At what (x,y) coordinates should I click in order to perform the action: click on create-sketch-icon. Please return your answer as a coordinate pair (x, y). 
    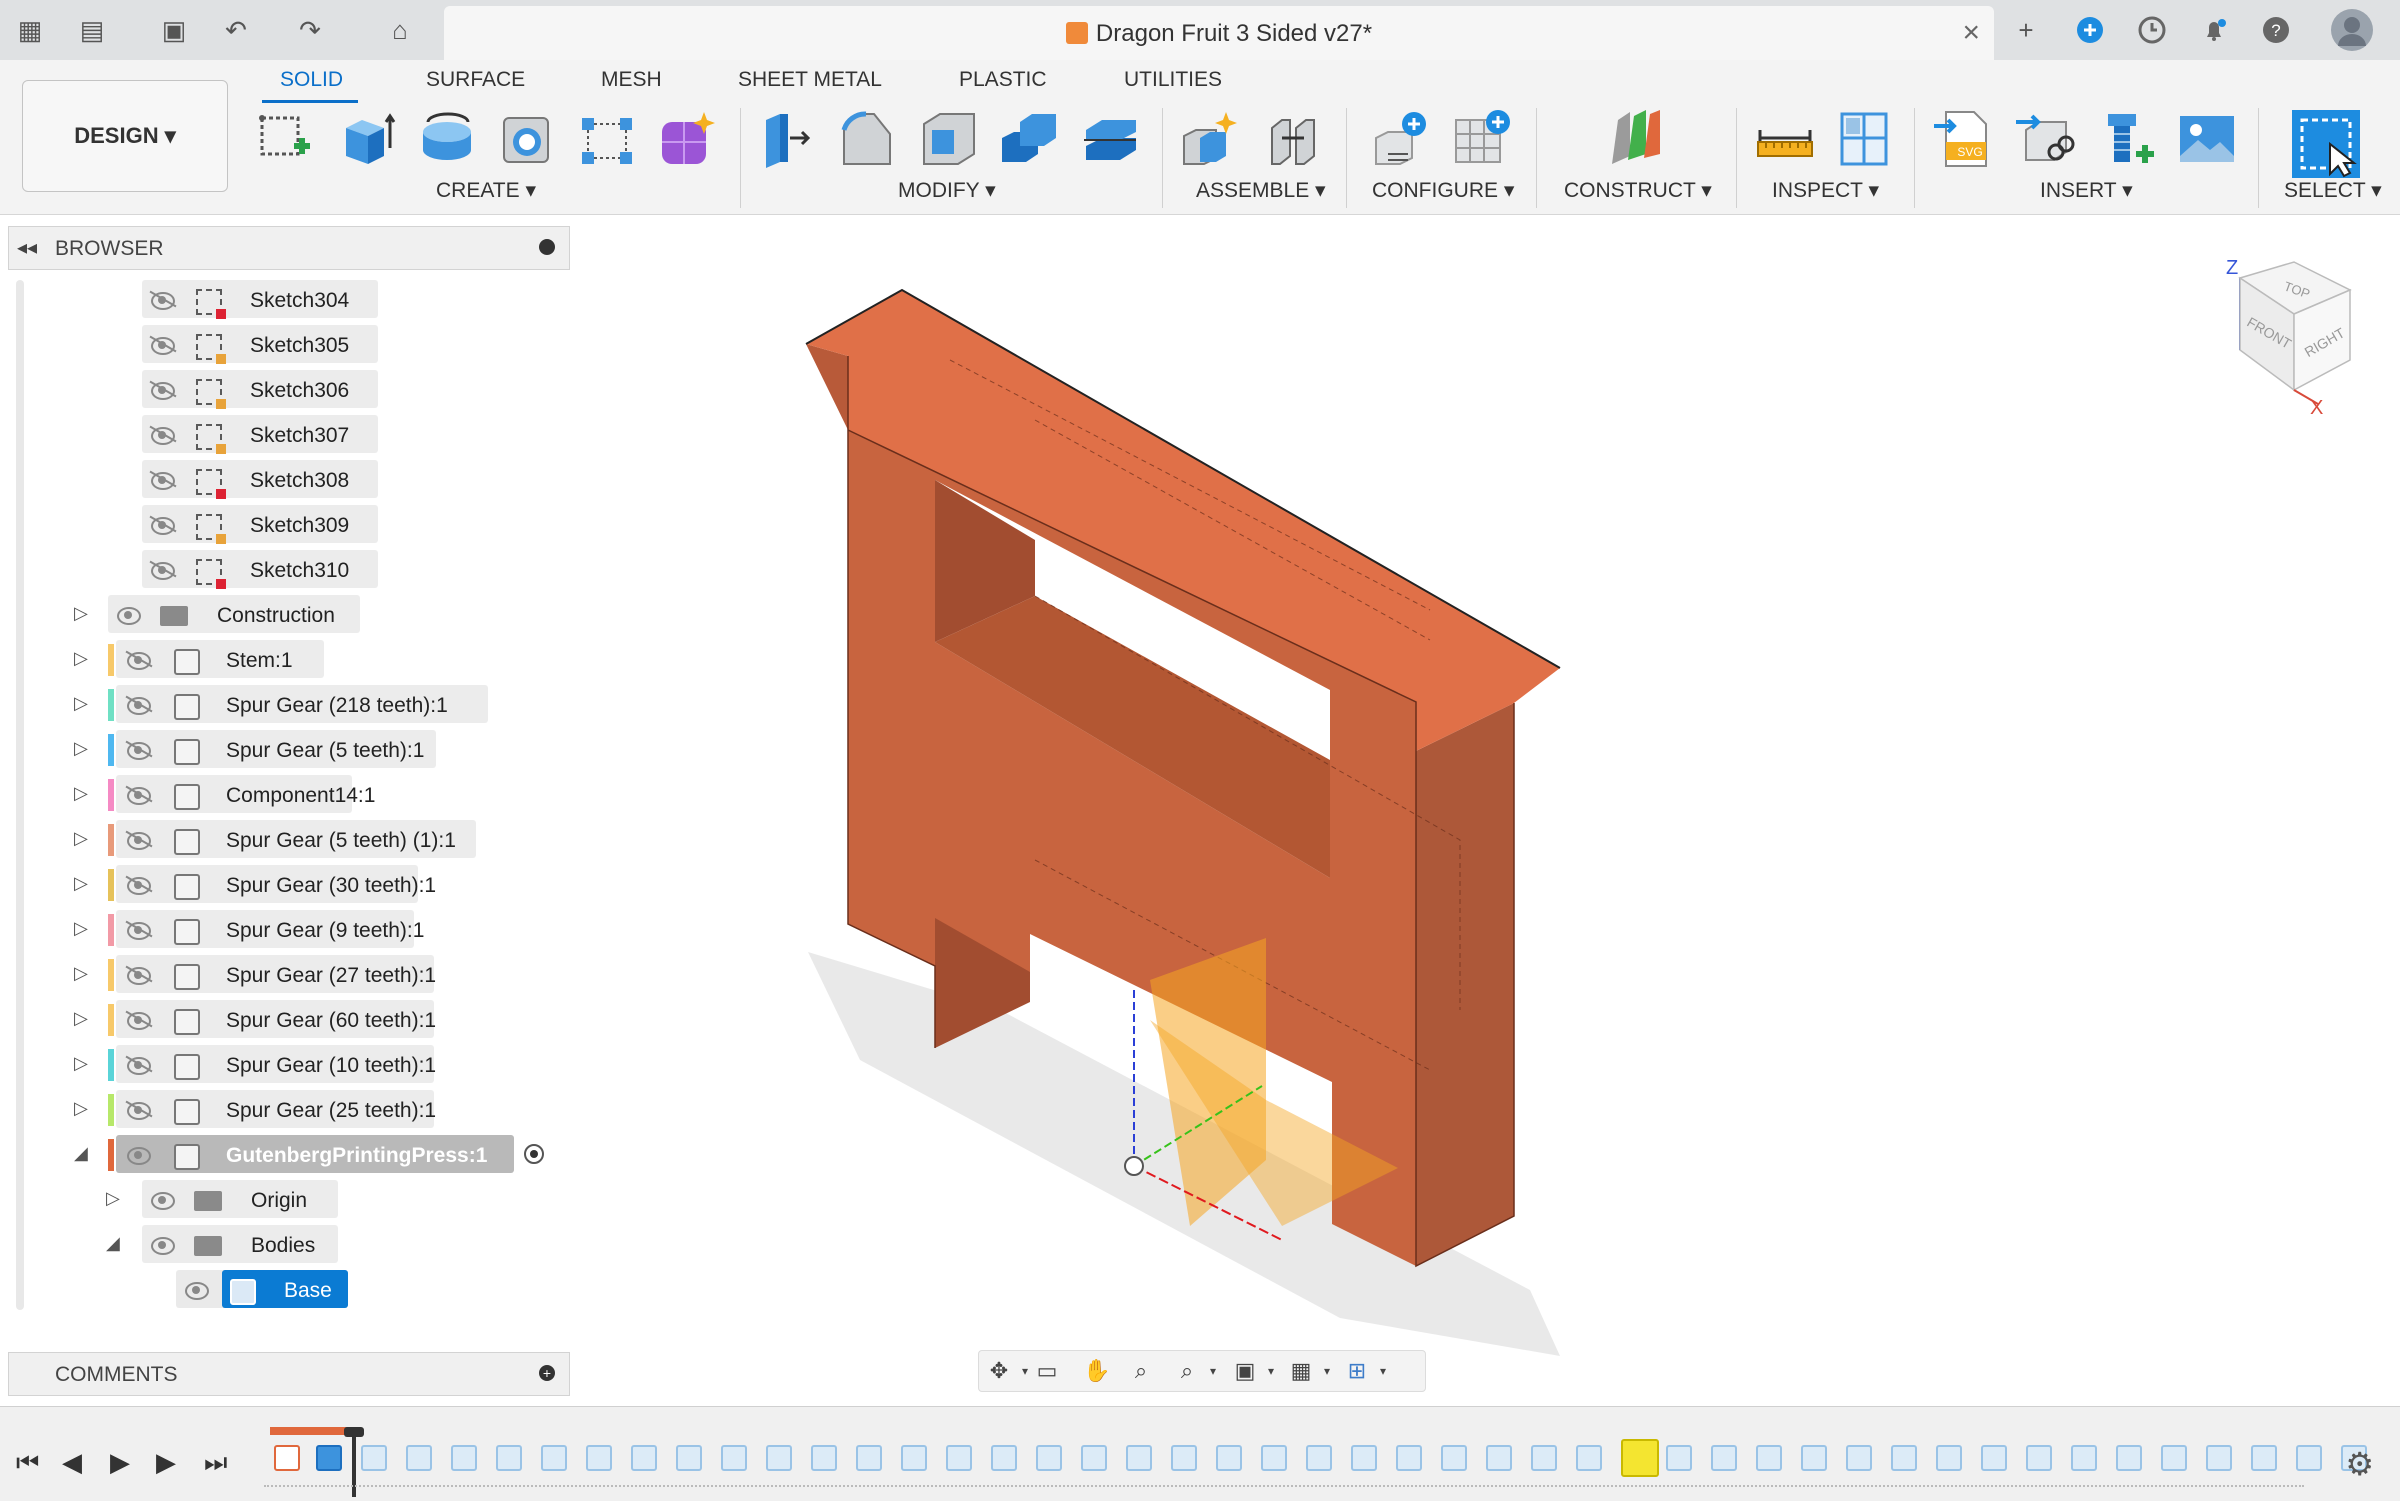
    Looking at the image, I should click on (285, 139).